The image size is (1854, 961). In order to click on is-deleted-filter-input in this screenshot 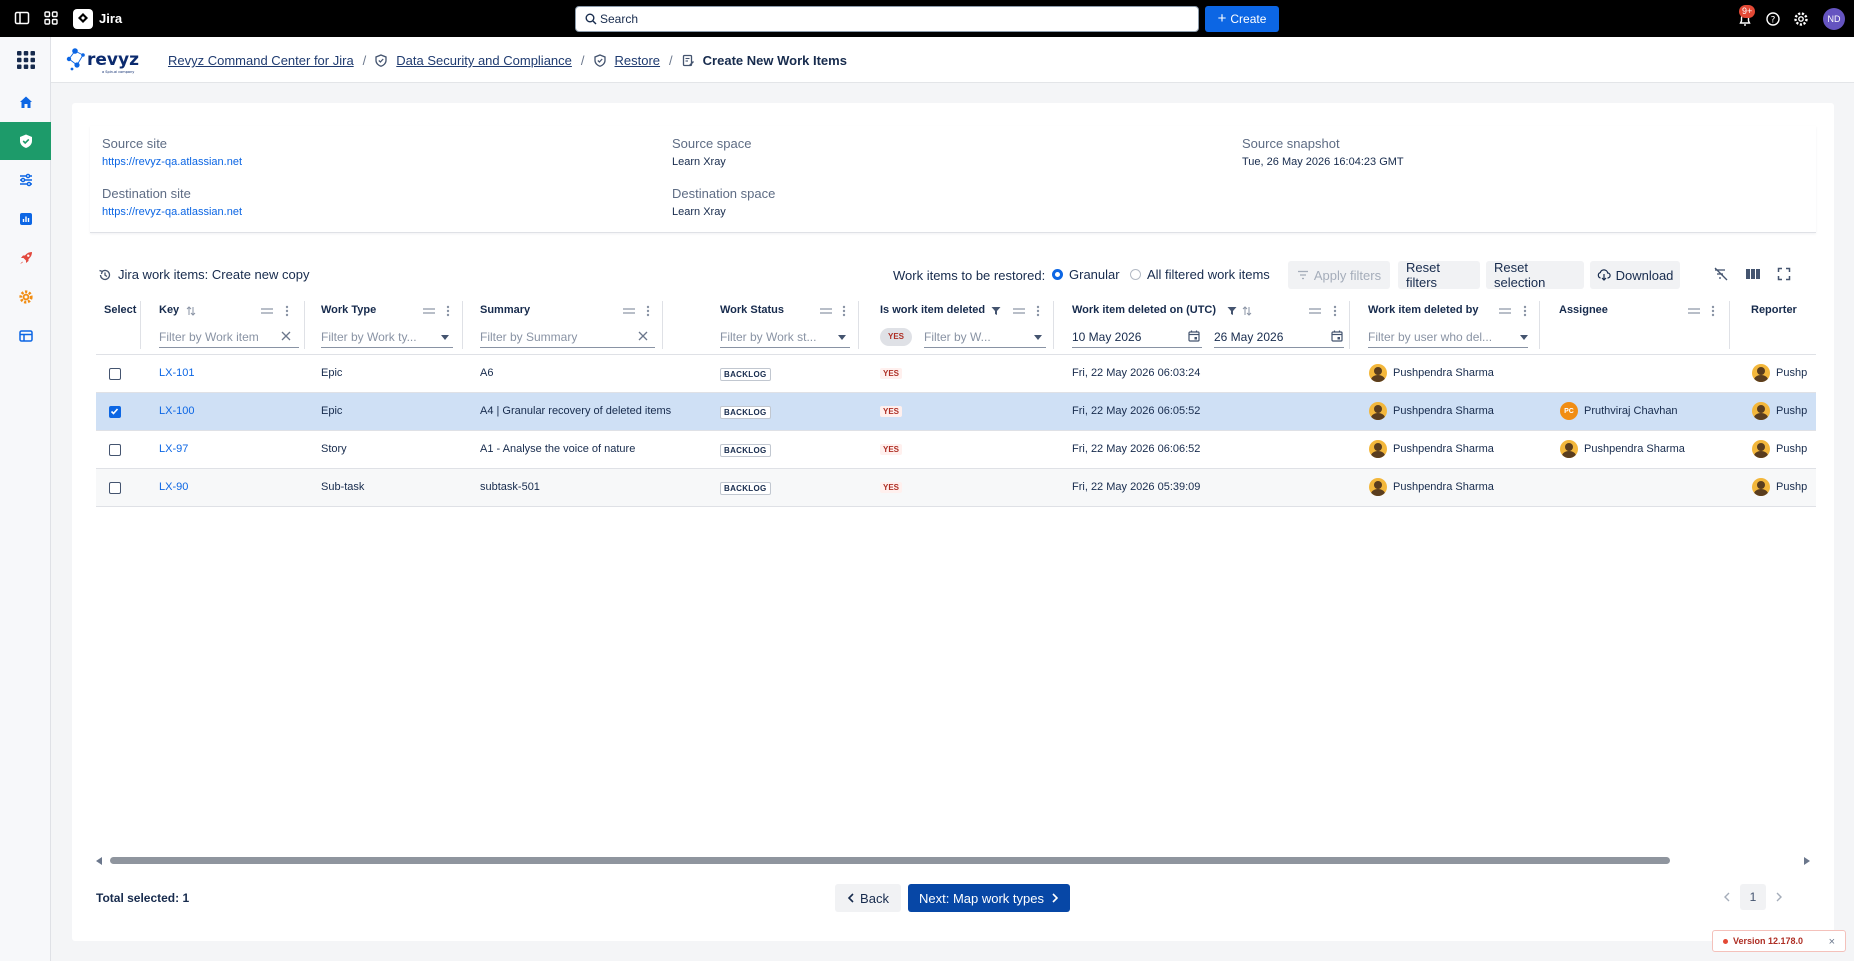, I will do `click(985, 336)`.